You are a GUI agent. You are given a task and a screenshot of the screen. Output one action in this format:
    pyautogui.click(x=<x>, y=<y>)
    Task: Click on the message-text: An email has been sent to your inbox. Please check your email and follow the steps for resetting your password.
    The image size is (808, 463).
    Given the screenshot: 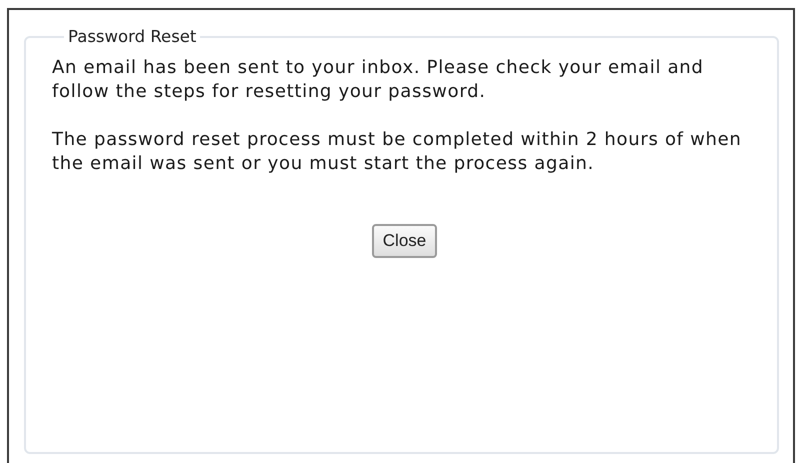 What is the action you would take?
    pyautogui.click(x=378, y=80)
    